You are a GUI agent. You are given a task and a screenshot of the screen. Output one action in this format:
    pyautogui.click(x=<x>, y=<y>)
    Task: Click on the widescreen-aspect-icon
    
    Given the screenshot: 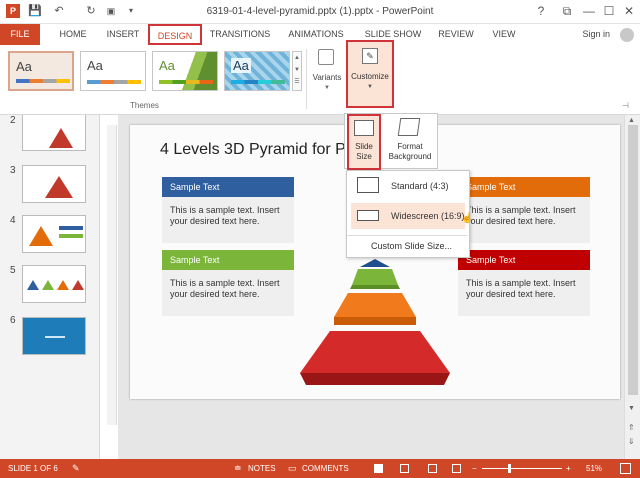 What is the action you would take?
    pyautogui.click(x=368, y=215)
    